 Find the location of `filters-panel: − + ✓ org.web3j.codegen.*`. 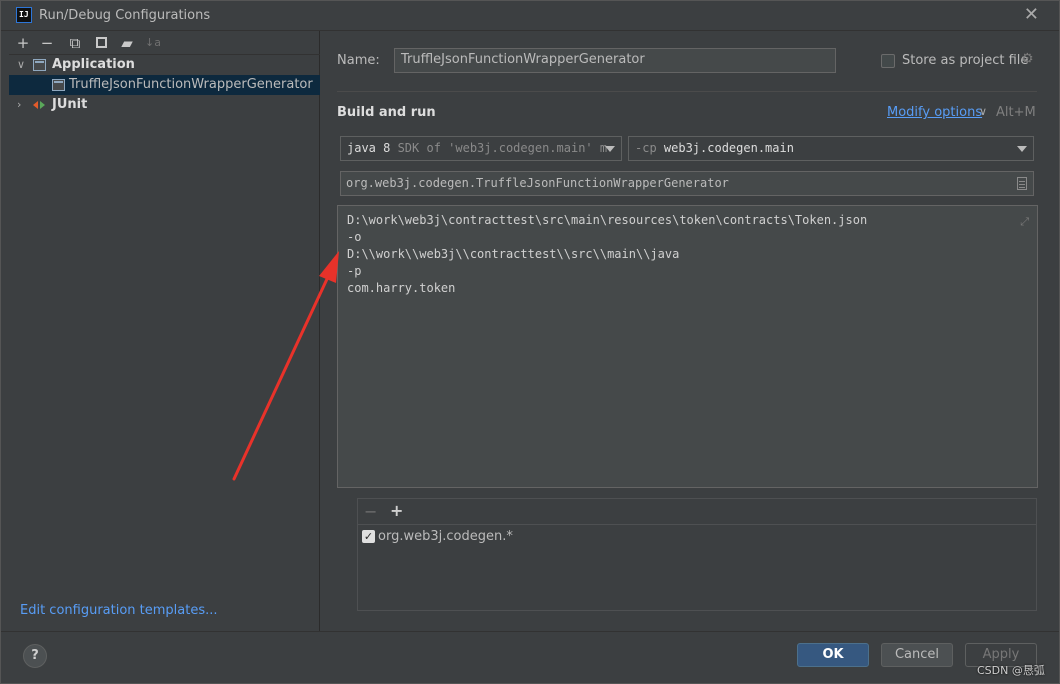

filters-panel: − + ✓ org.web3j.codegen.* is located at coordinates (697, 554).